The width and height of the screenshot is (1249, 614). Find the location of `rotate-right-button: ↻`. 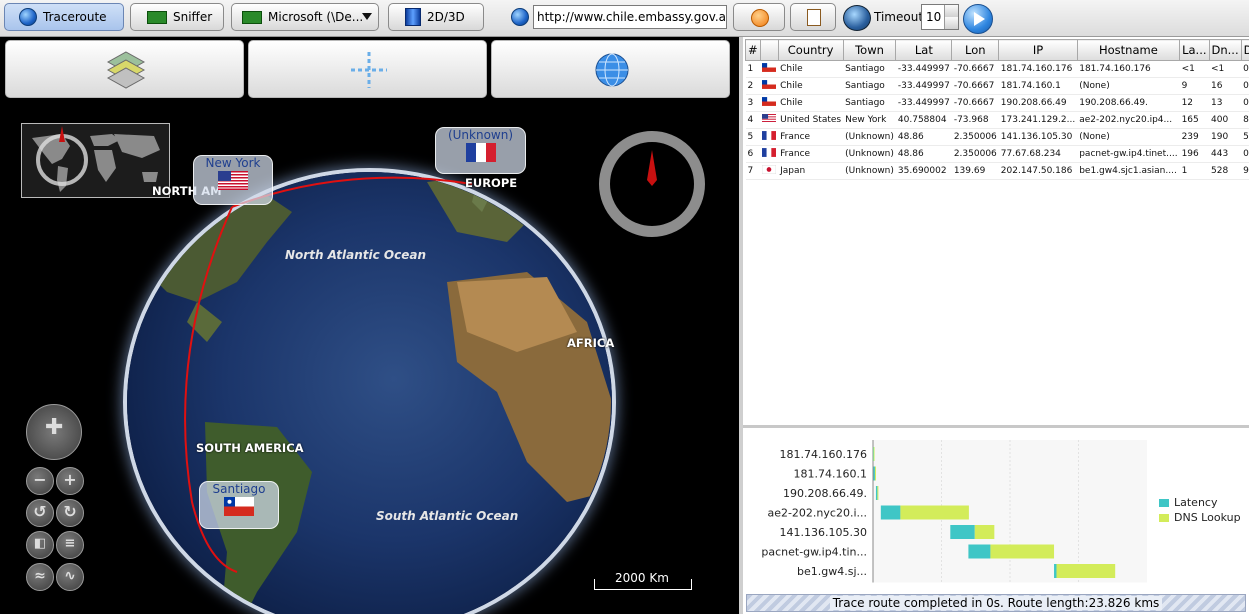

rotate-right-button: ↻ is located at coordinates (70, 513).